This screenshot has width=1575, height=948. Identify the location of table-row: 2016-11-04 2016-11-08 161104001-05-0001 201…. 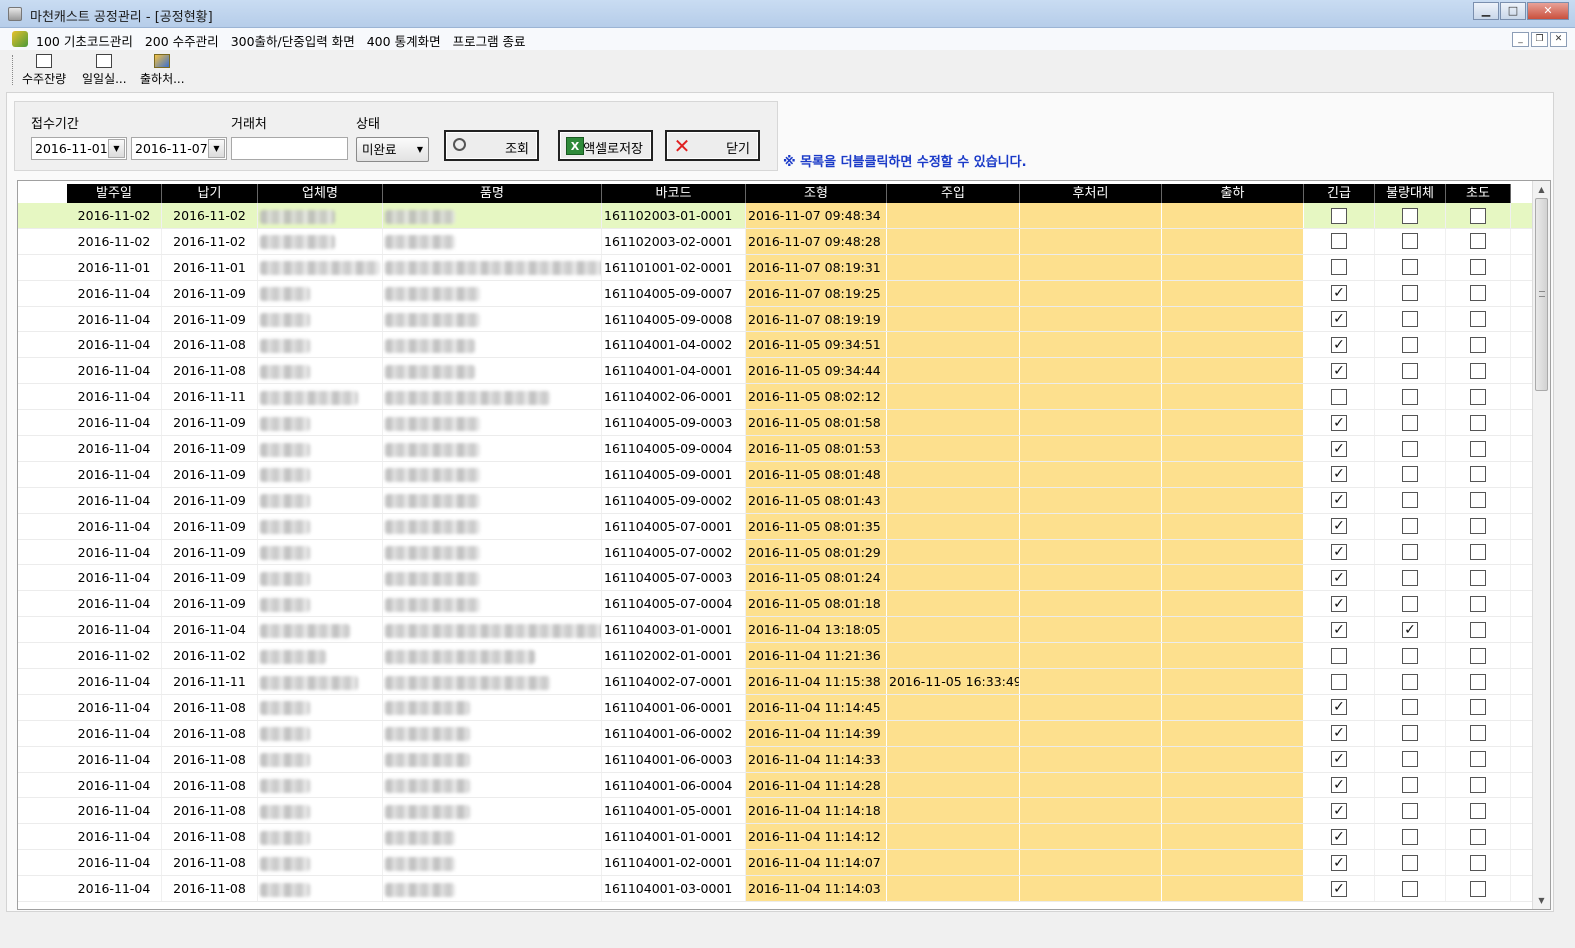
(775, 811).